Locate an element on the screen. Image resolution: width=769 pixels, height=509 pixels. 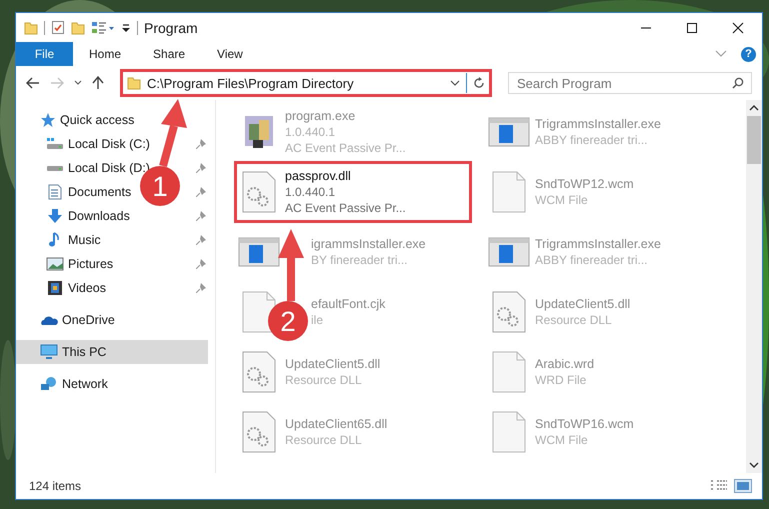
document-icon is located at coordinates (55, 192).